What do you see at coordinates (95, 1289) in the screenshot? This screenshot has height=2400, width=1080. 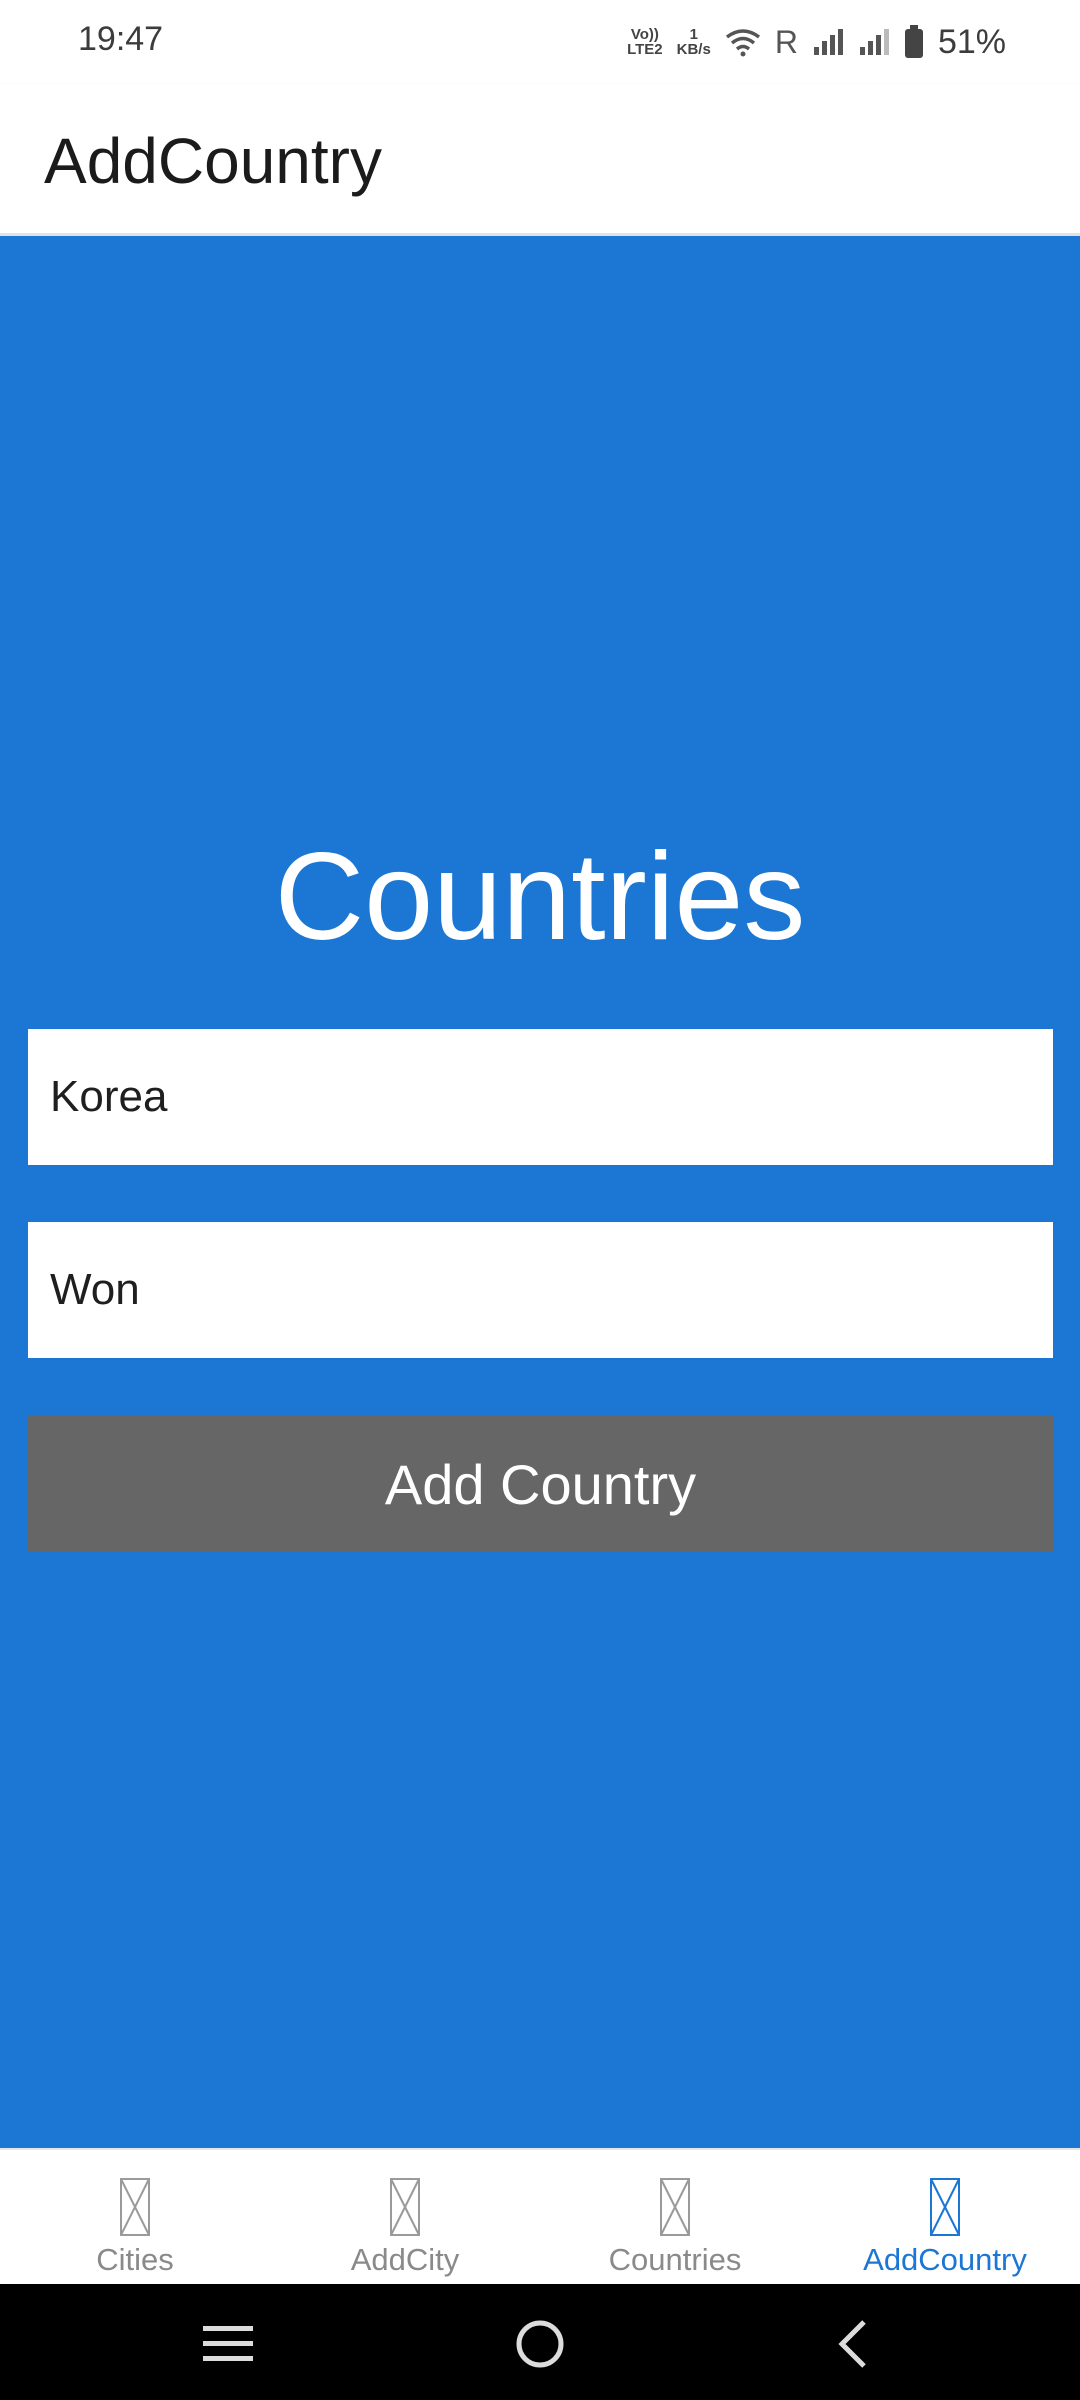 I see `currency-value: Won` at bounding box center [95, 1289].